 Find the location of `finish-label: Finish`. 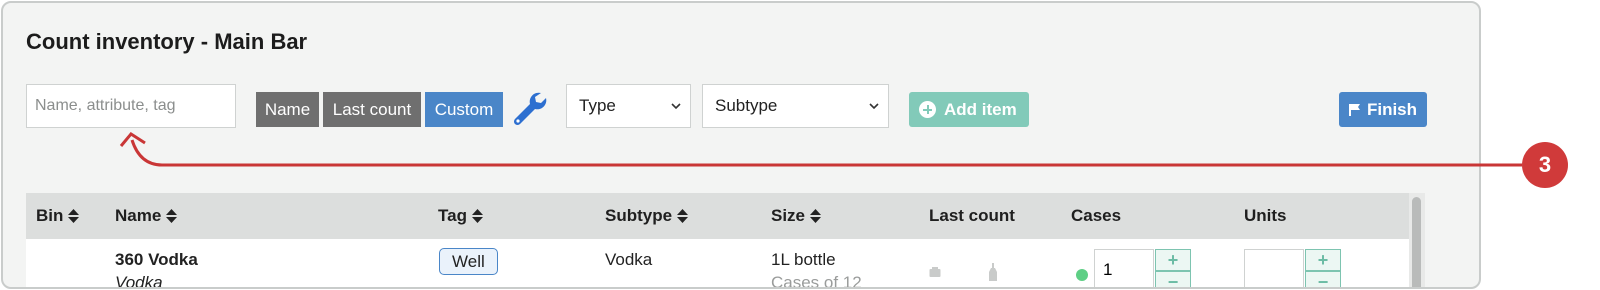

finish-label: Finish is located at coordinates (1392, 109).